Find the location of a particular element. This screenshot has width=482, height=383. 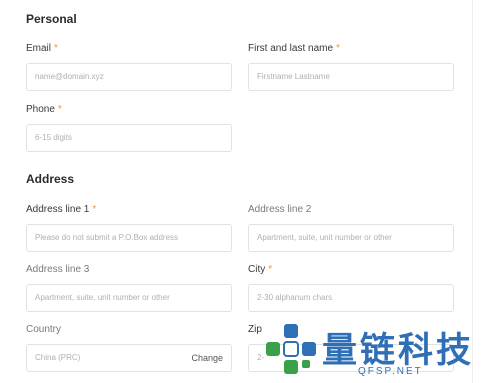

watermark-subtext: QFSP.NET is located at coordinates (390, 371).